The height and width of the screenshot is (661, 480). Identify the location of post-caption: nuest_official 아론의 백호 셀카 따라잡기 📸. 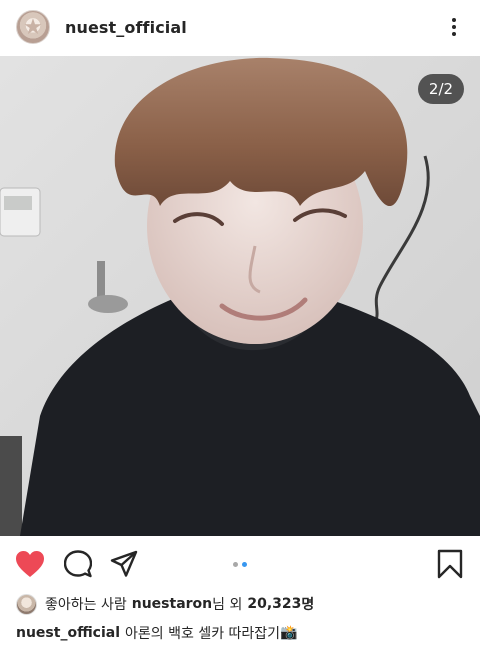
(157, 633).